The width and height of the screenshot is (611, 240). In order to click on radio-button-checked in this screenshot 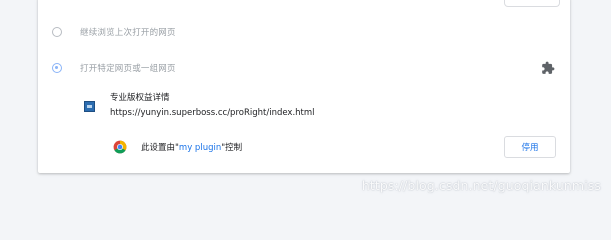, I will do `click(57, 68)`.